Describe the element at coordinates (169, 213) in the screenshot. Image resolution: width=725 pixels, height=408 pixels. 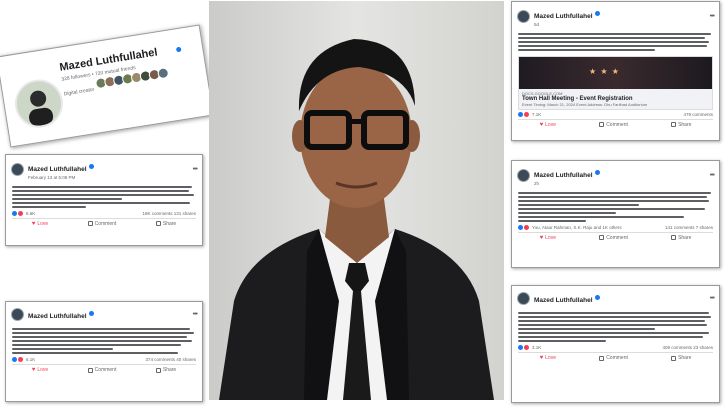
I see `comment-share-count: 18K comments 131 shares` at that location.